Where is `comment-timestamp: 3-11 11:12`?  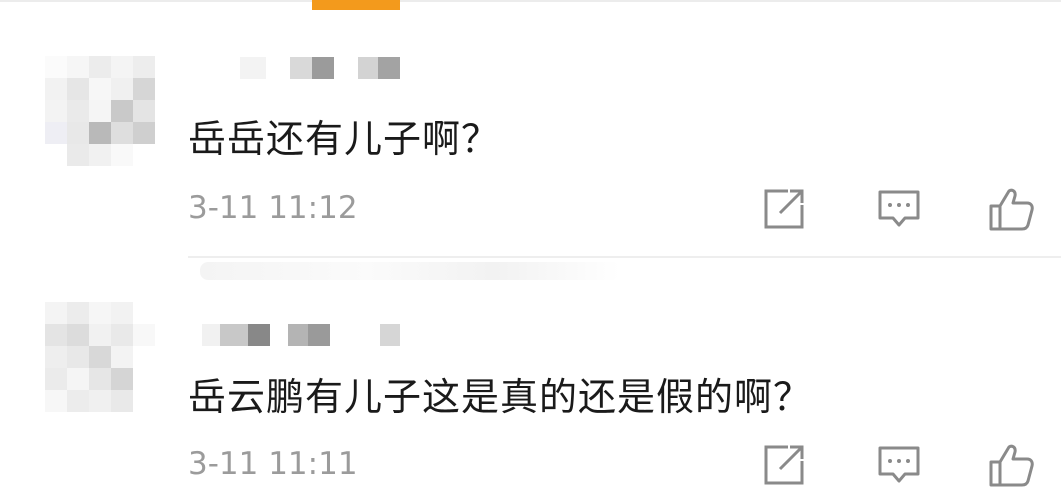
comment-timestamp: 3-11 11:12 is located at coordinates (273, 208).